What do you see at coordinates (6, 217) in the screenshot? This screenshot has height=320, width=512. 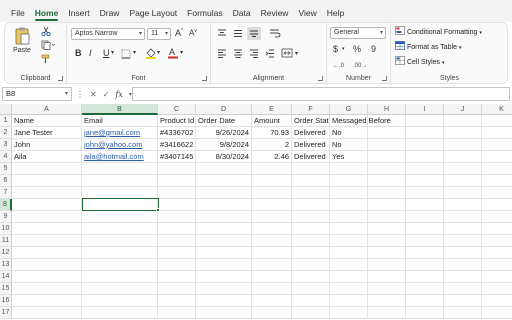 I see `row-header-9: 9` at bounding box center [6, 217].